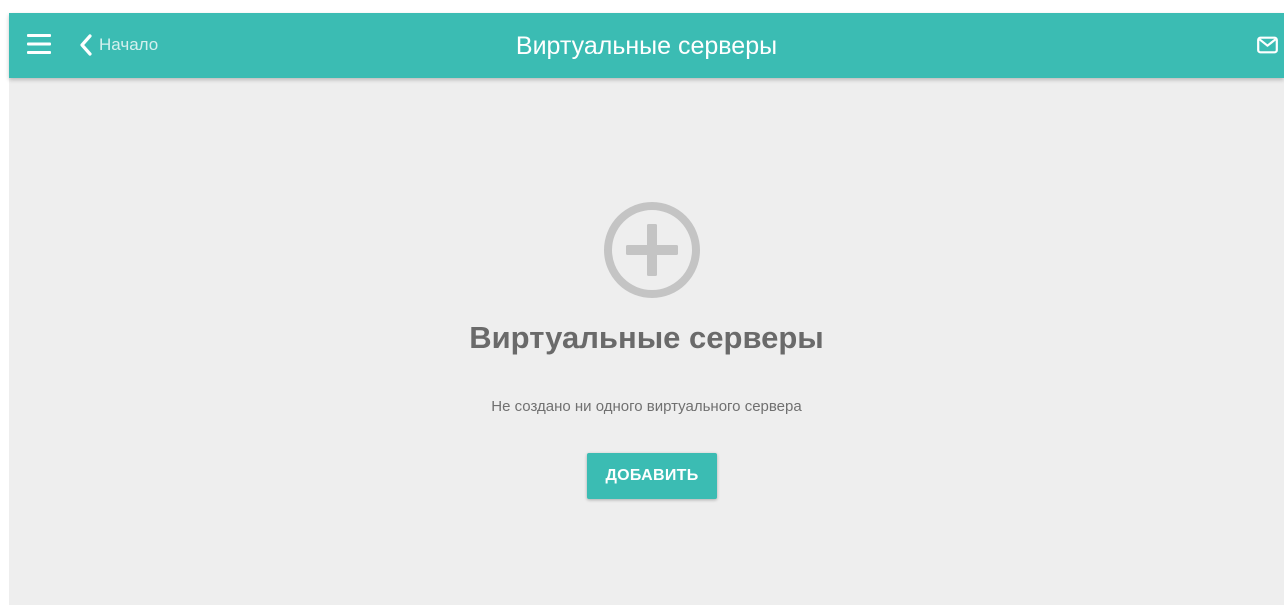  I want to click on top-app-bar: Начало Виртуальные серверы, so click(646, 45).